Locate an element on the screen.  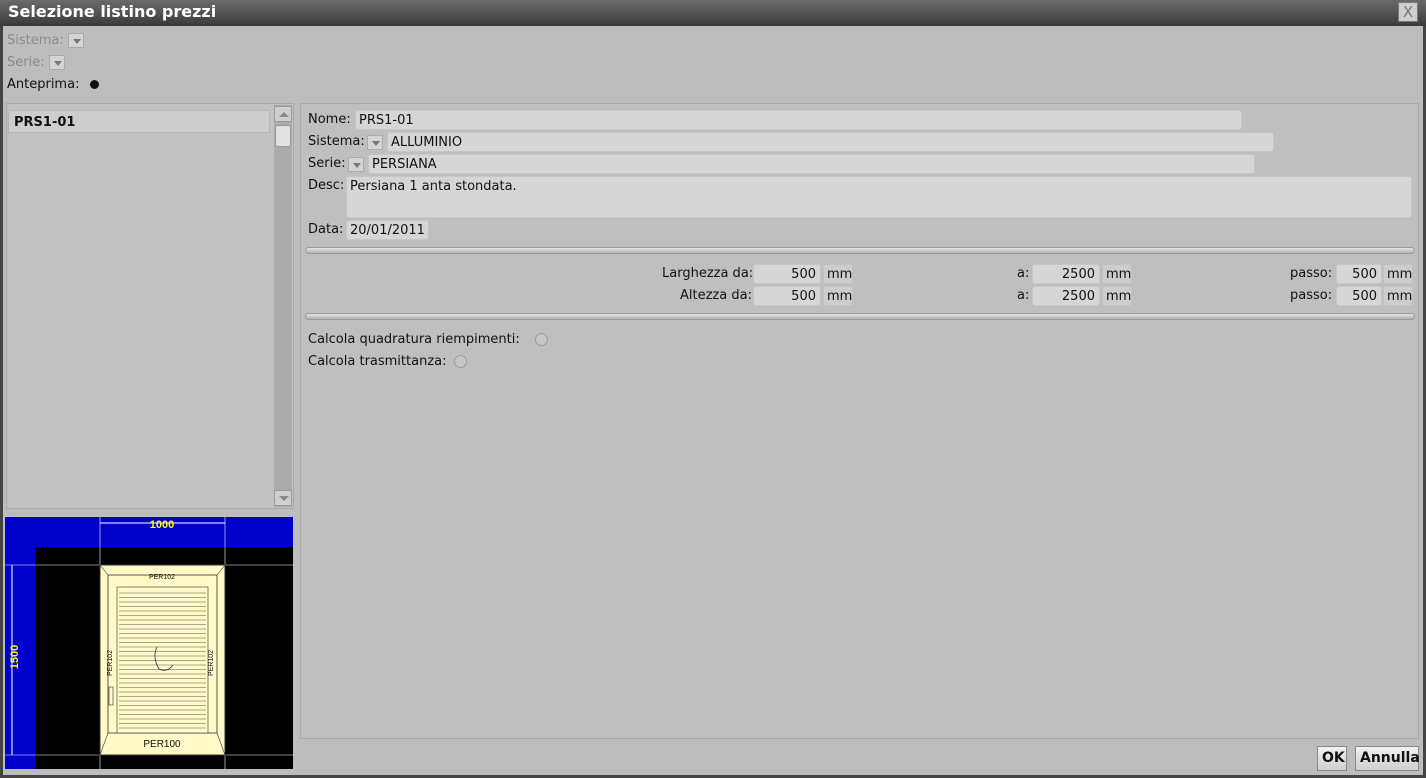
nome-label: Nome: is located at coordinates (329, 119).